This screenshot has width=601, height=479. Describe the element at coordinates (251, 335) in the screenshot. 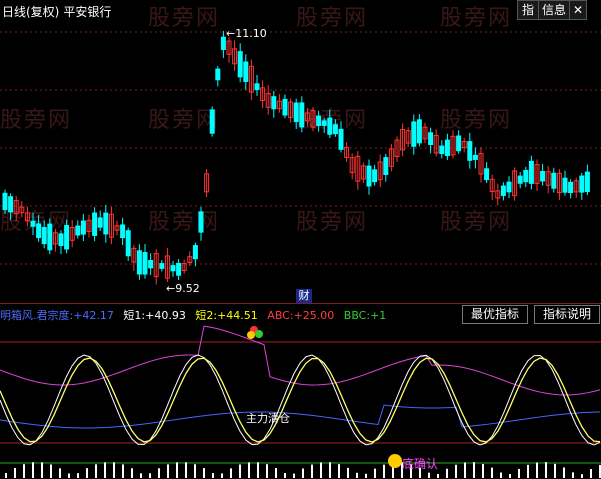

I see `signal-dot-yellow` at that location.